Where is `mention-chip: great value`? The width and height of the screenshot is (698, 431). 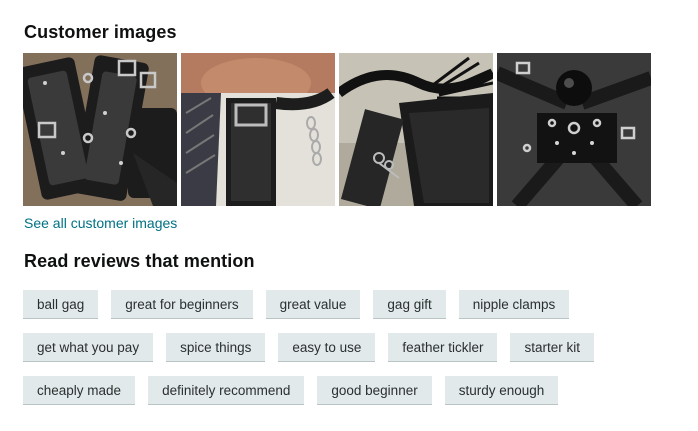
mention-chip: great value is located at coordinates (313, 304).